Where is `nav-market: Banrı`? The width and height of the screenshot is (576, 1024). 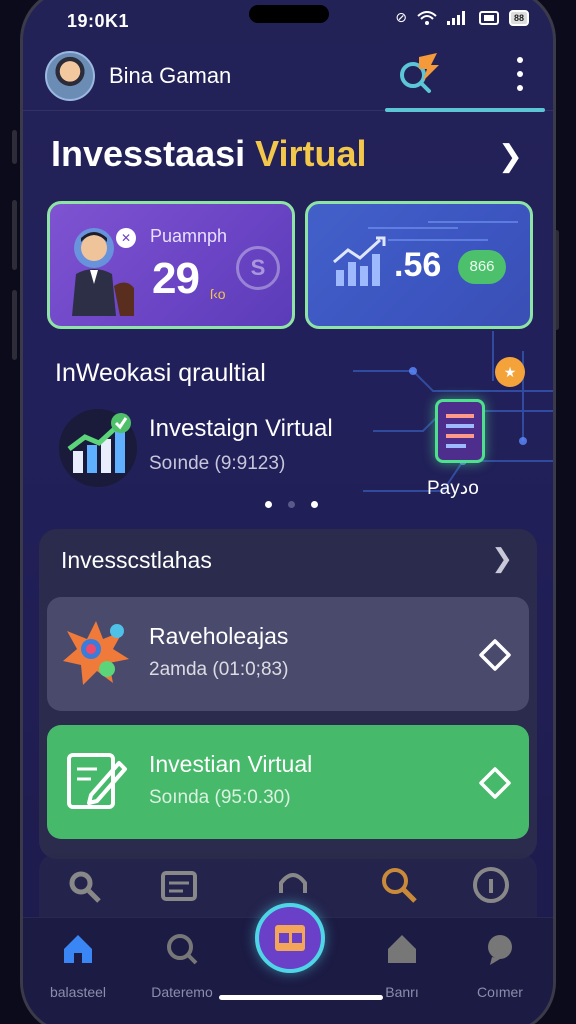
nav-market: Banrı is located at coordinates (402, 965).